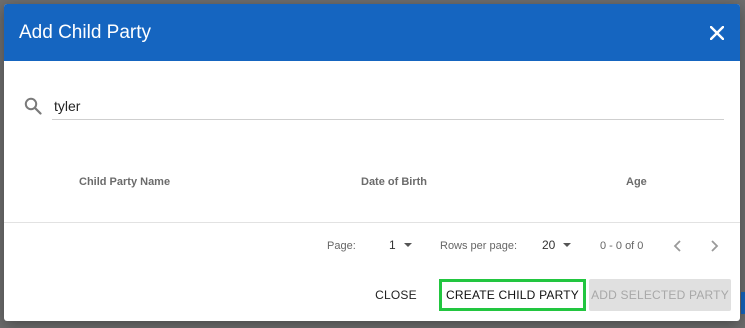 Image resolution: width=745 pixels, height=328 pixels. I want to click on rows-per-page-value: 20, so click(549, 245).